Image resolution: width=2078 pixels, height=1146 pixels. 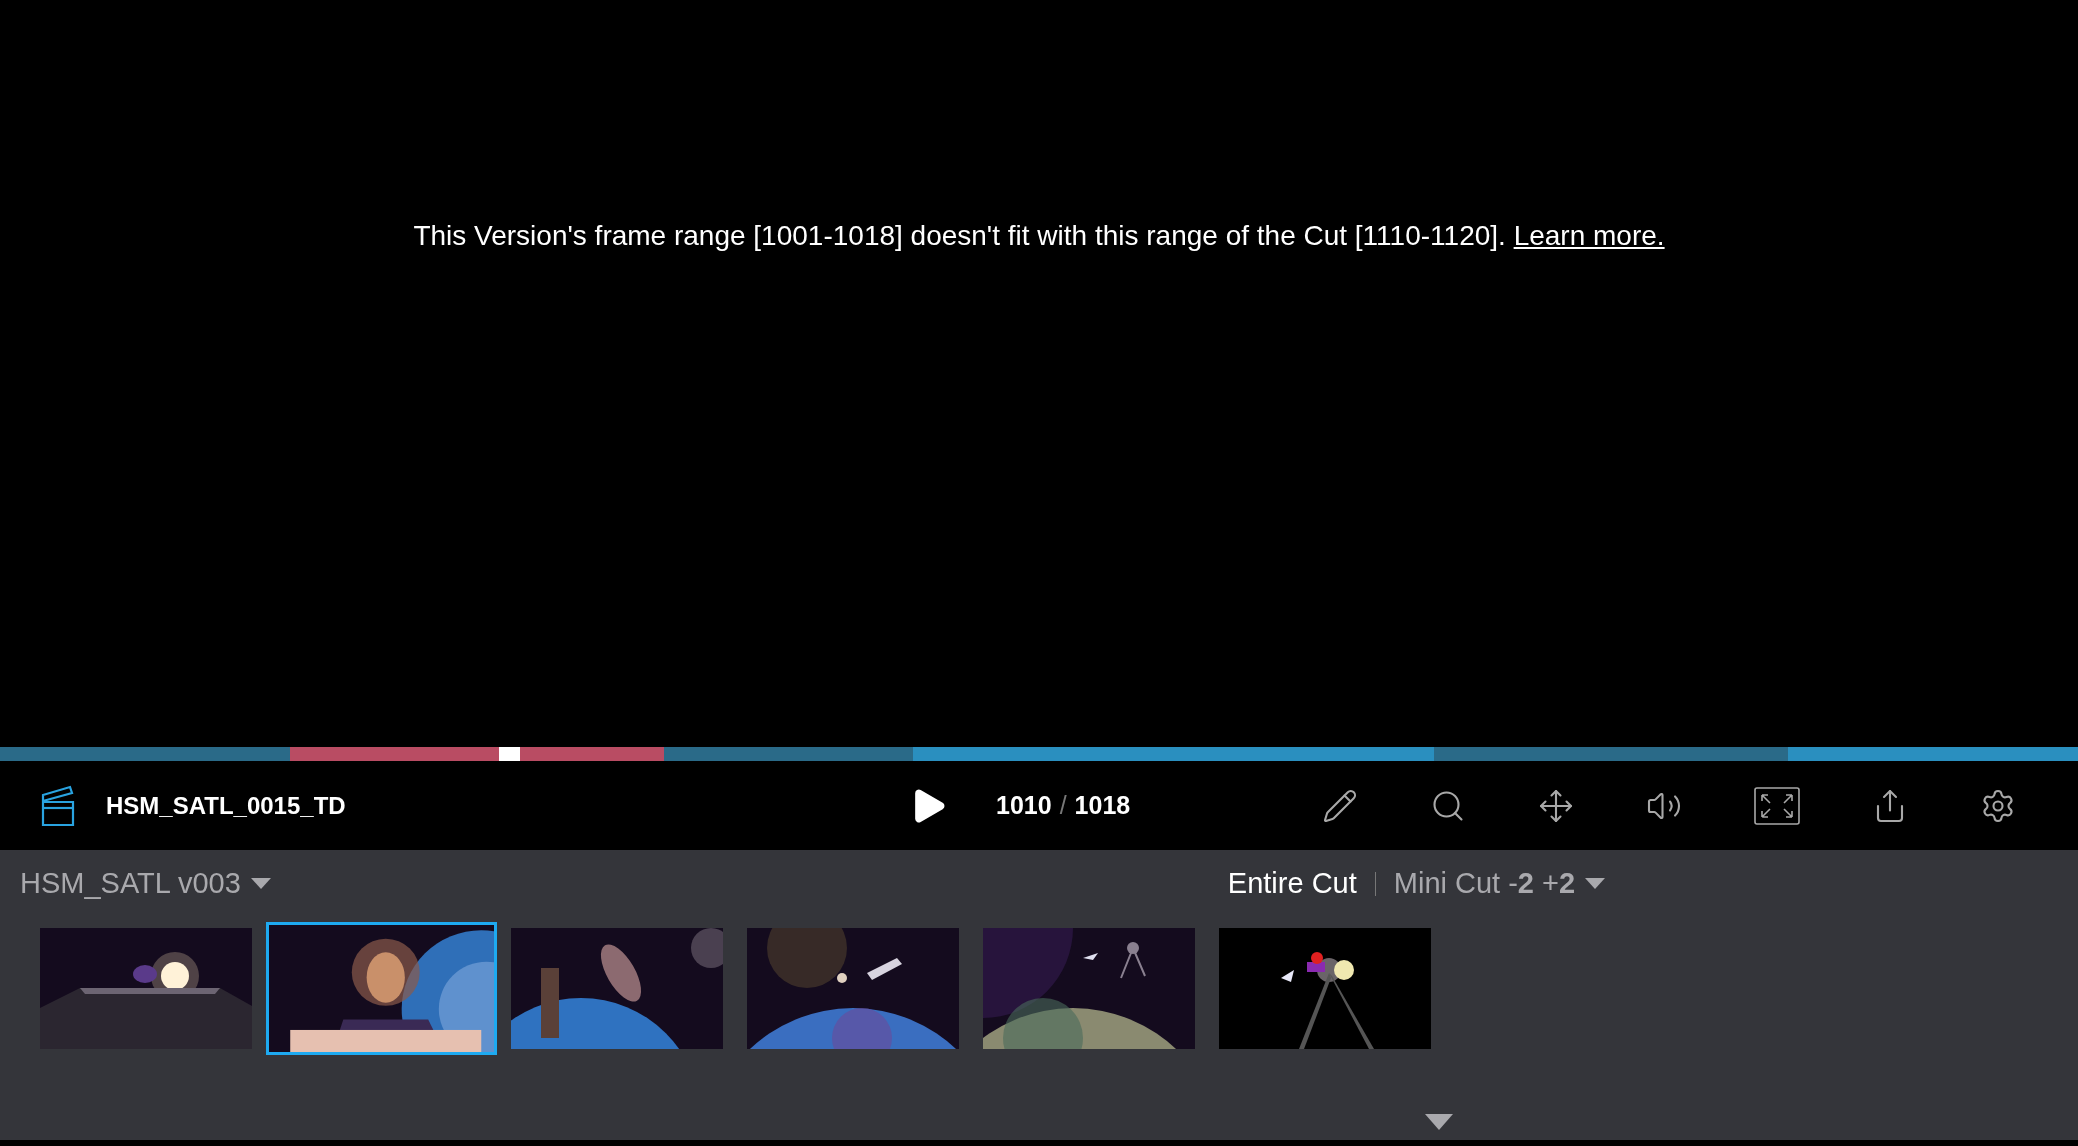 I want to click on cut-view-tab: Mini Cut -2 +2, so click(x=1499, y=884).